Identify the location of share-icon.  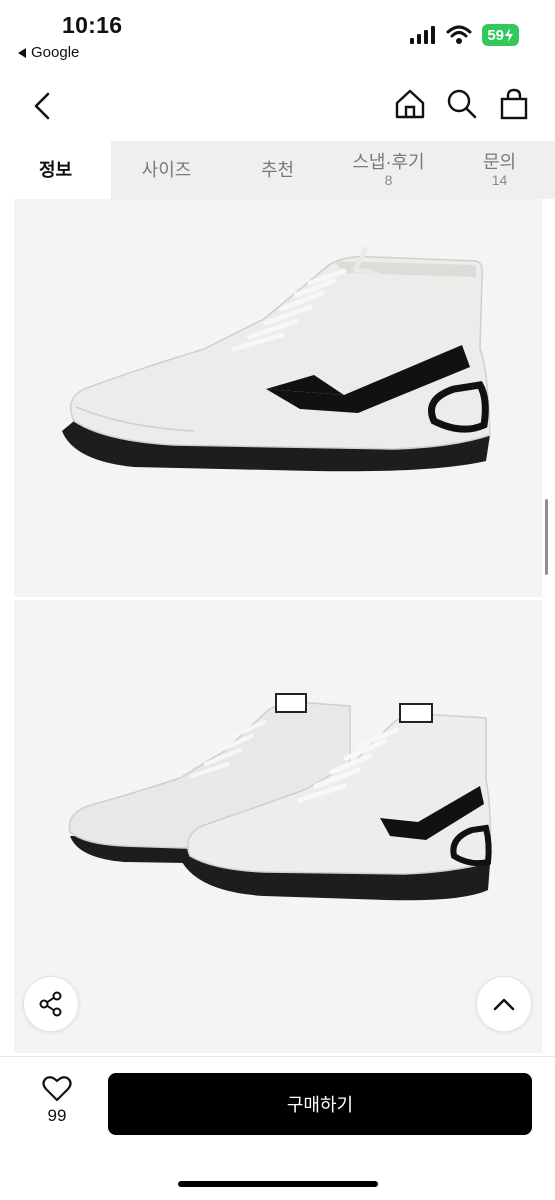
(50, 1004).